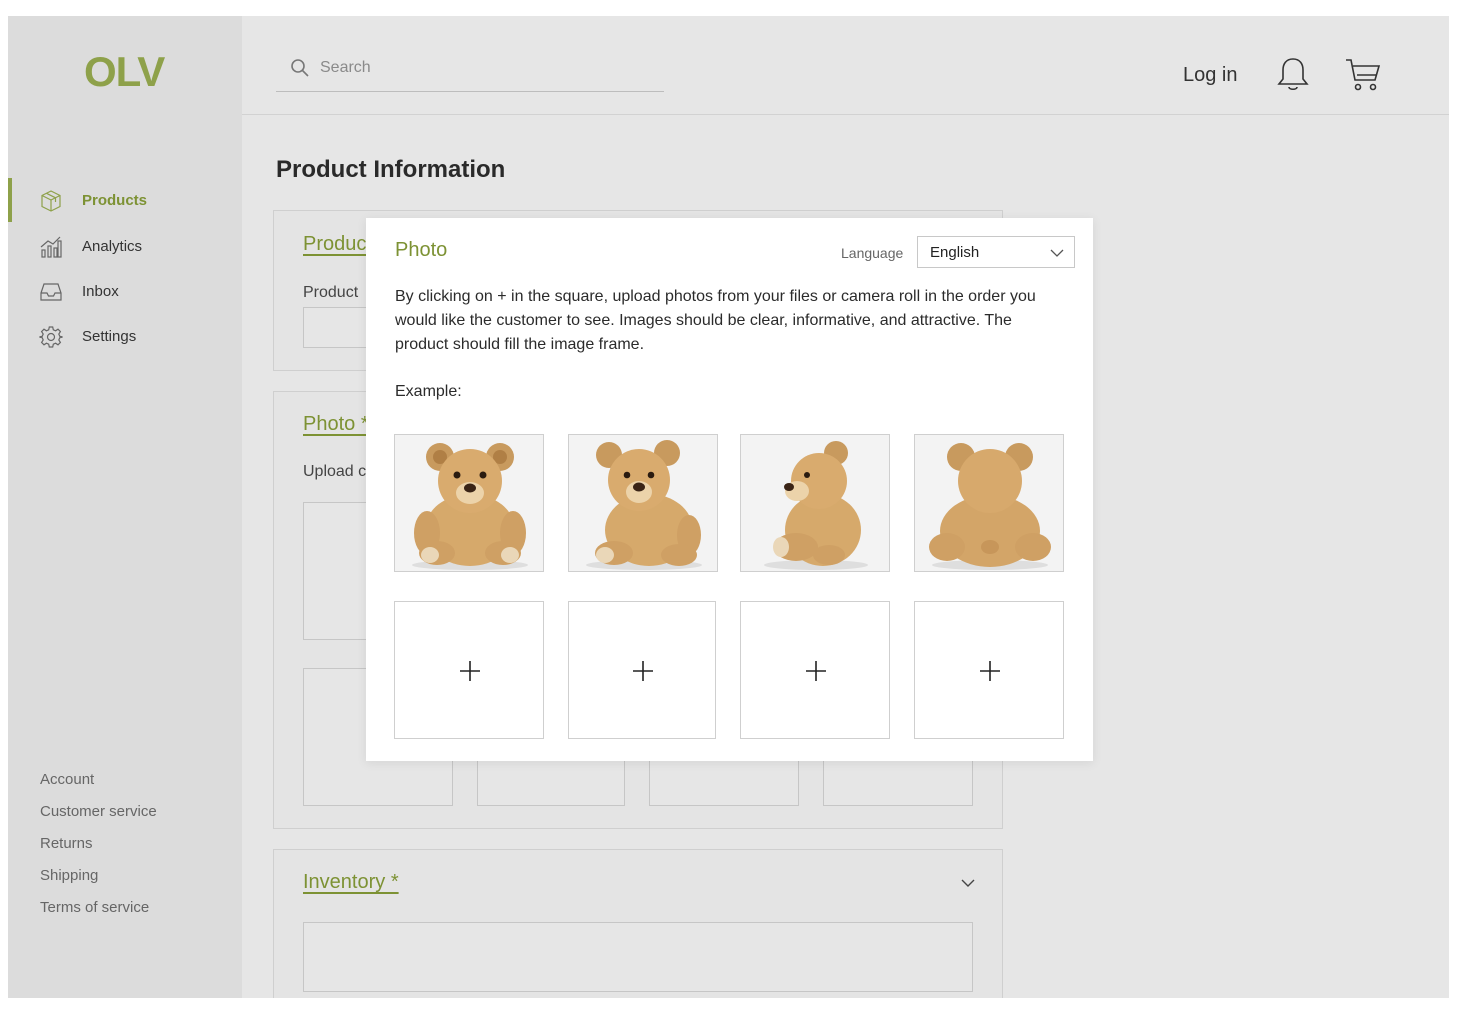 The width and height of the screenshot is (1457, 1018). What do you see at coordinates (98, 786) in the screenshot?
I see `footer-link-account: Account` at bounding box center [98, 786].